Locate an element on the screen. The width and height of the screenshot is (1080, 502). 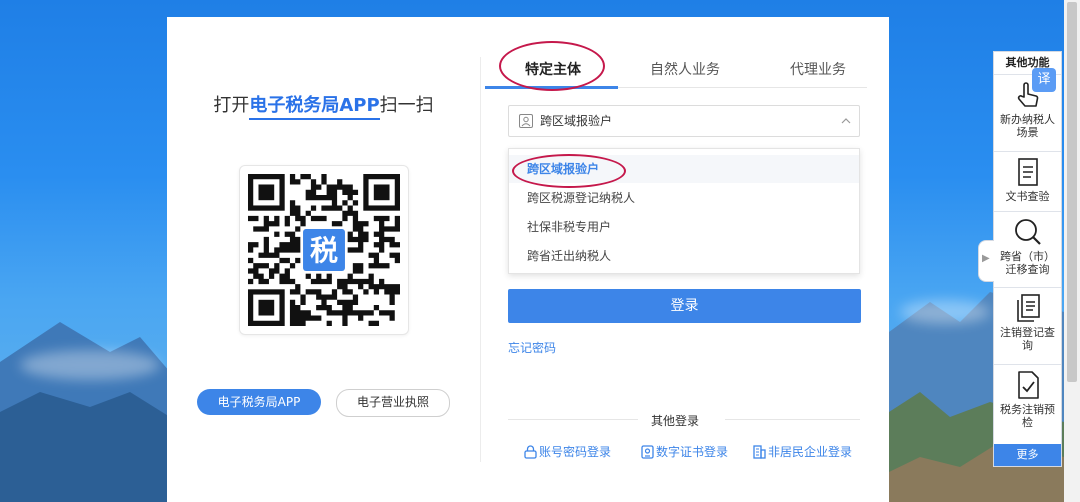
side-item-label: 场景 is located at coordinates (1027, 132).